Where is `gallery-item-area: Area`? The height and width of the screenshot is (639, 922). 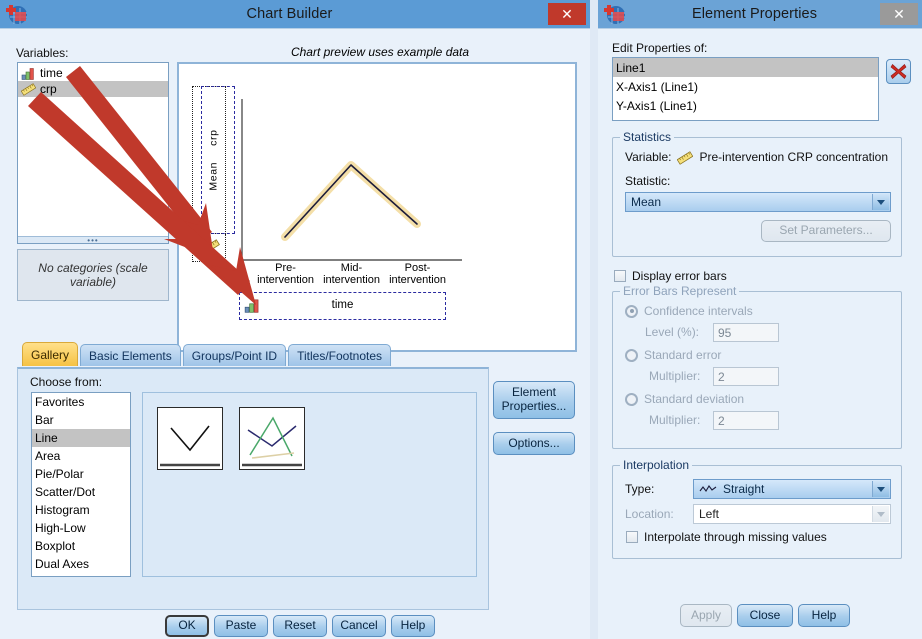 gallery-item-area: Area is located at coordinates (81, 456).